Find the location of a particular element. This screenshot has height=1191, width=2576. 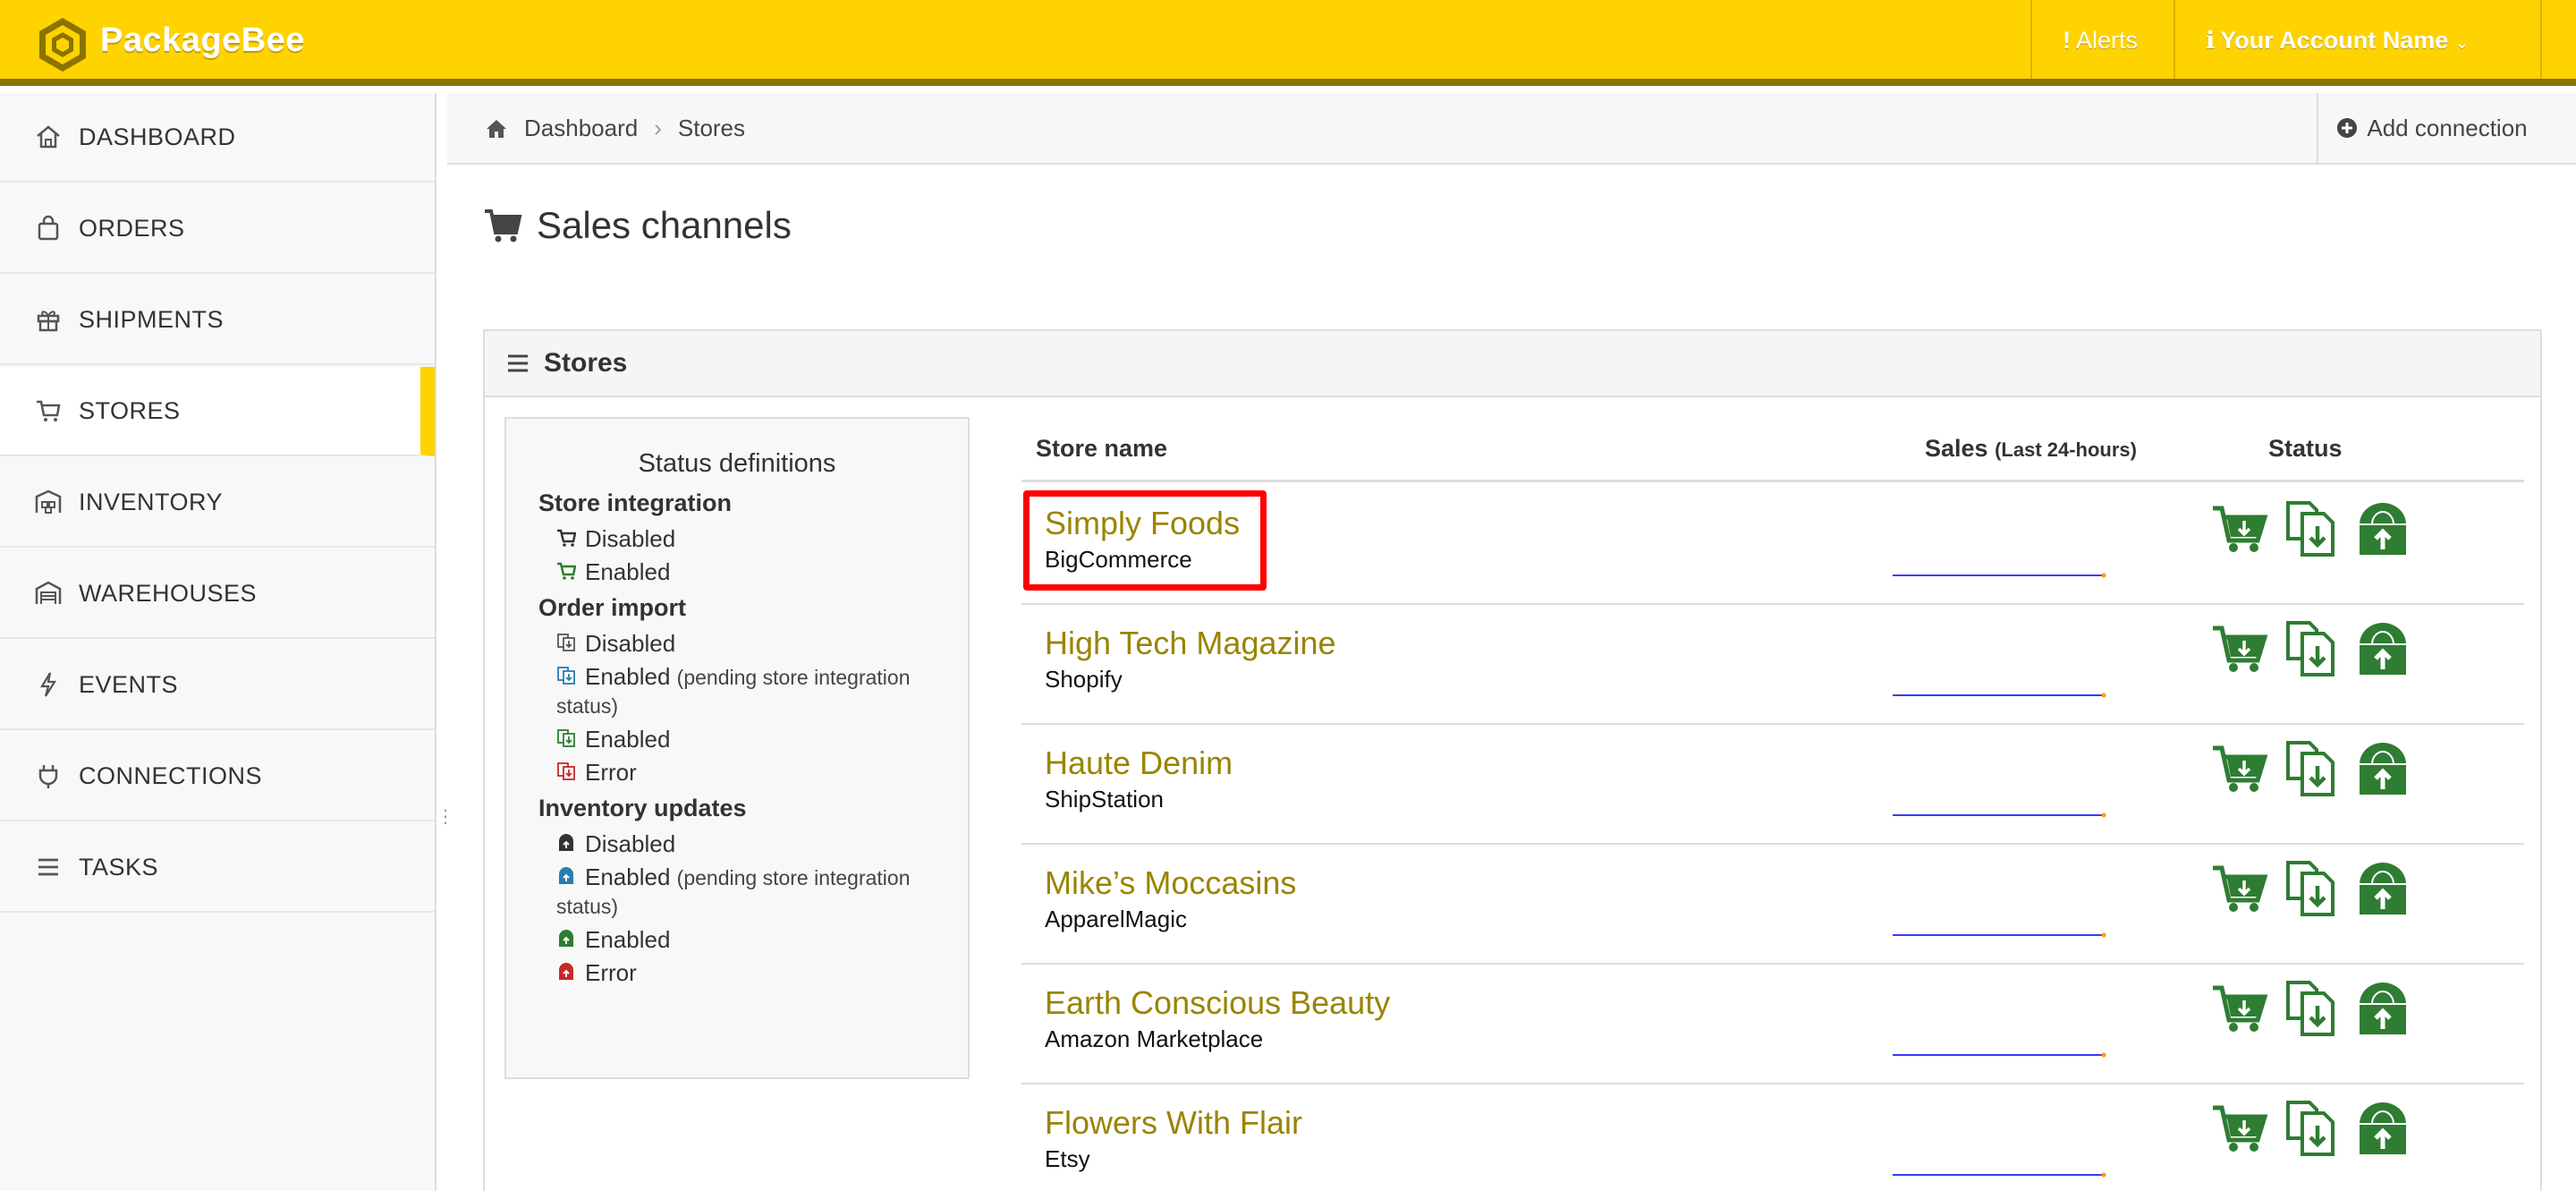

exclamation-icon: ! is located at coordinates (2067, 40).